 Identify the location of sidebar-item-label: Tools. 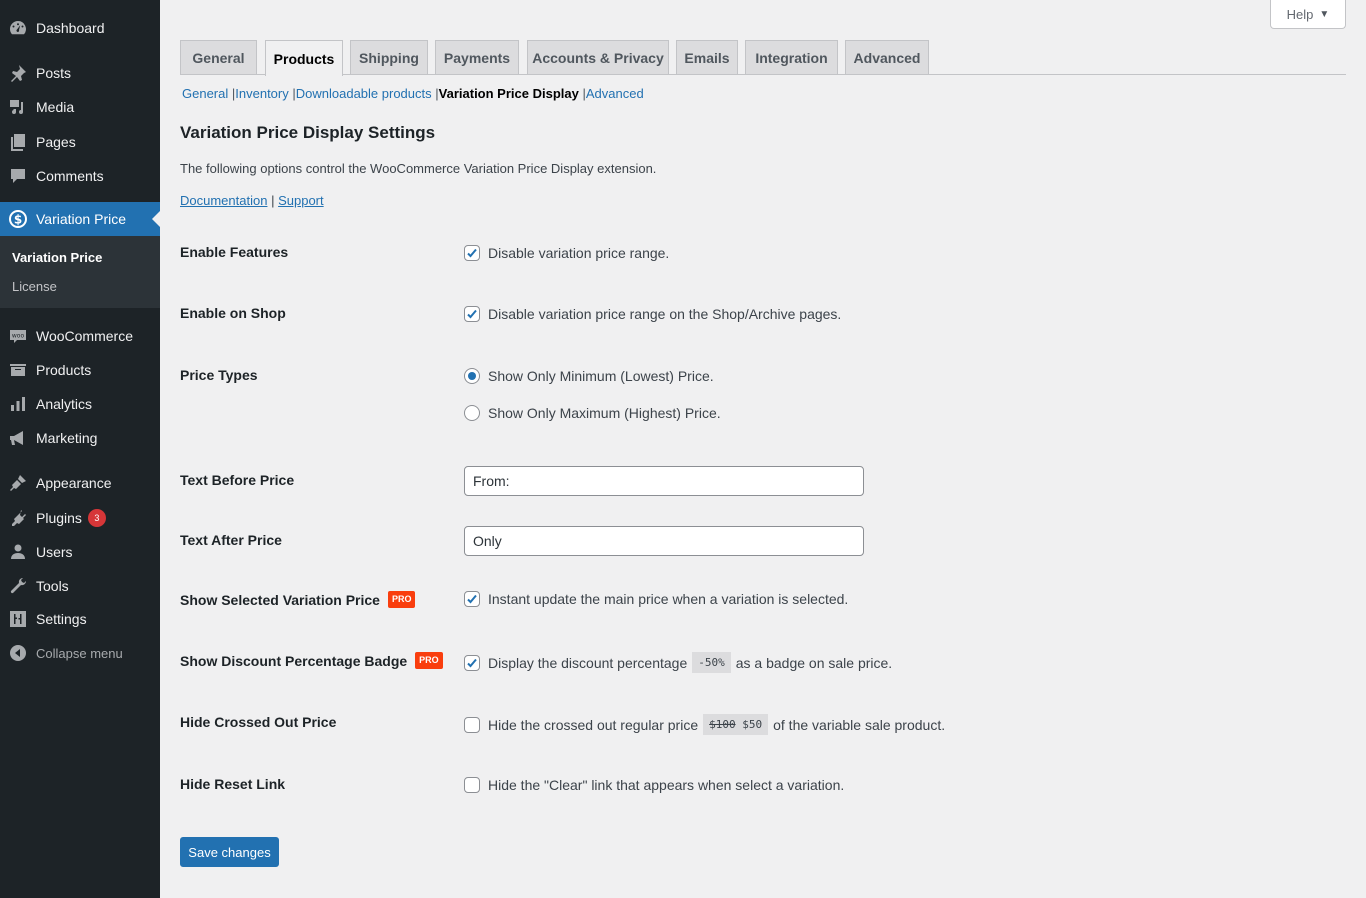
(52, 586).